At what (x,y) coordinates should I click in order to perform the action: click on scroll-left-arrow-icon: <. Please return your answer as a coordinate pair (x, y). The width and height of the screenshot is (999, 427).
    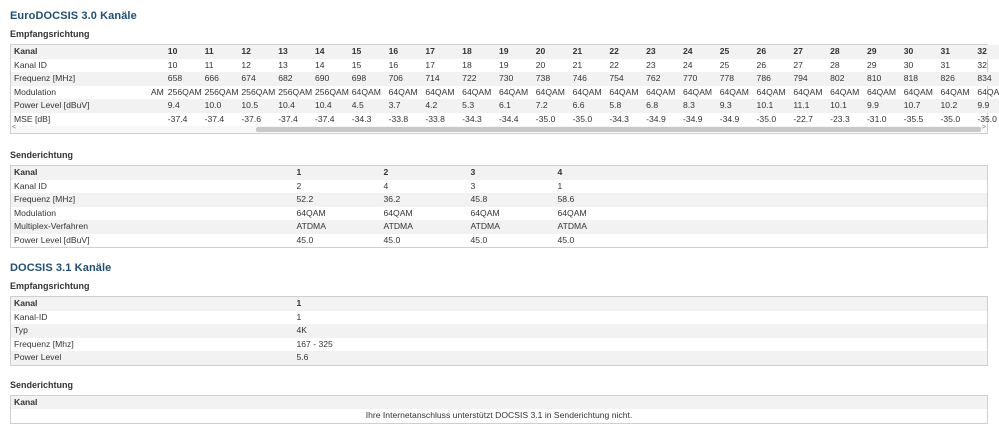
    Looking at the image, I should click on (14, 127).